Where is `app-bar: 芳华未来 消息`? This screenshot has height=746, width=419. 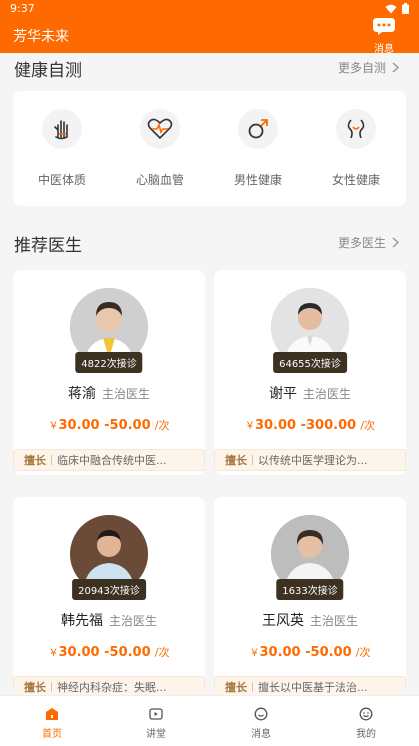 app-bar: 芳华未来 消息 is located at coordinates (209, 36).